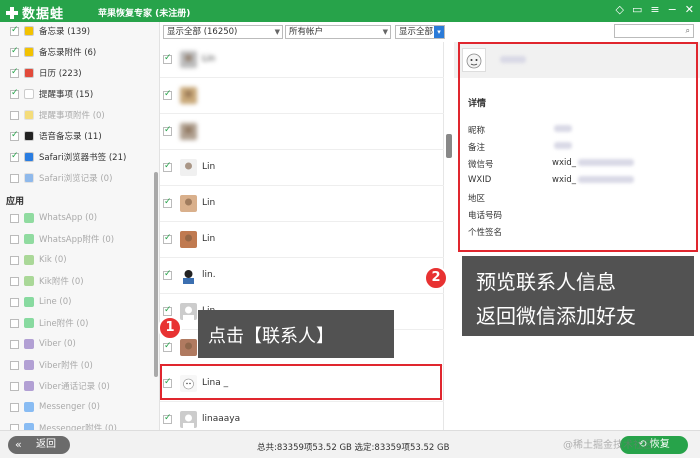 This screenshot has width=700, height=458. What do you see at coordinates (61, 178) in the screenshot?
I see `sidebar-item: Safari浏览记录 (0)` at bounding box center [61, 178].